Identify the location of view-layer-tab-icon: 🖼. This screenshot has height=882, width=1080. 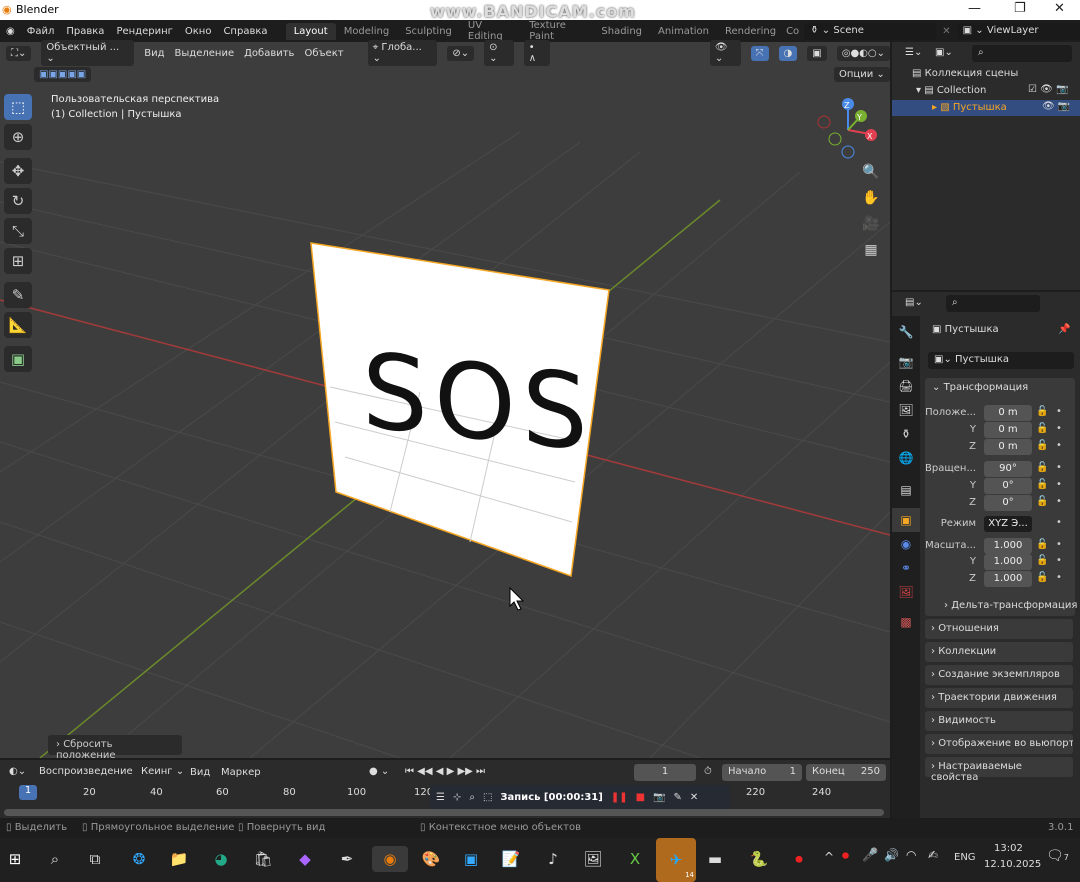
(906, 410).